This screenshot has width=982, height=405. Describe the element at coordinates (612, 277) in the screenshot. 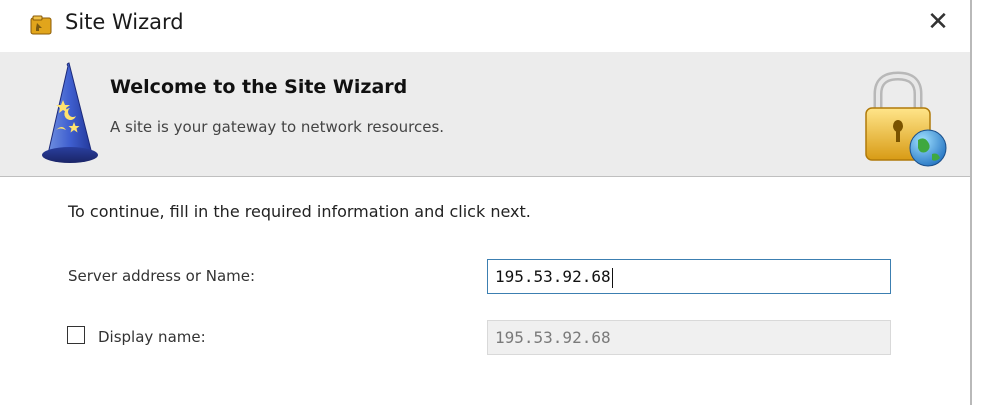

I see `text-caret` at that location.